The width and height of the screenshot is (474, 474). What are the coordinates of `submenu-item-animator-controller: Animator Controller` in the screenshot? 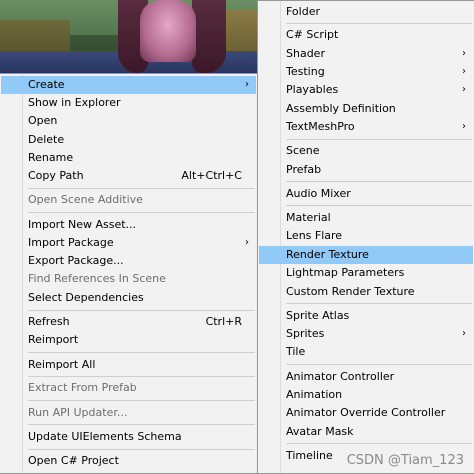 It's located at (366, 377).